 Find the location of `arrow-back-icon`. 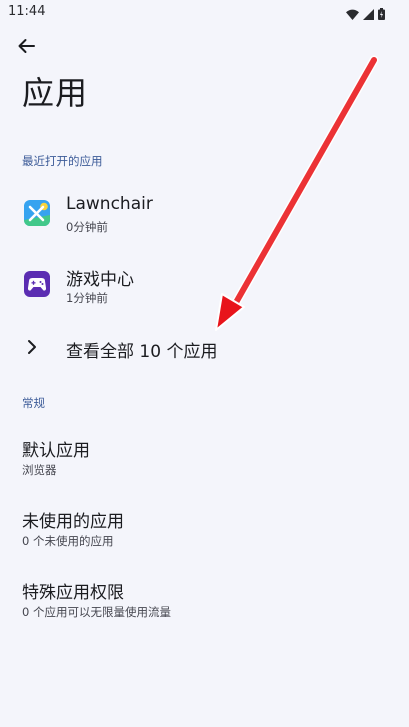

arrow-back-icon is located at coordinates (26, 48).